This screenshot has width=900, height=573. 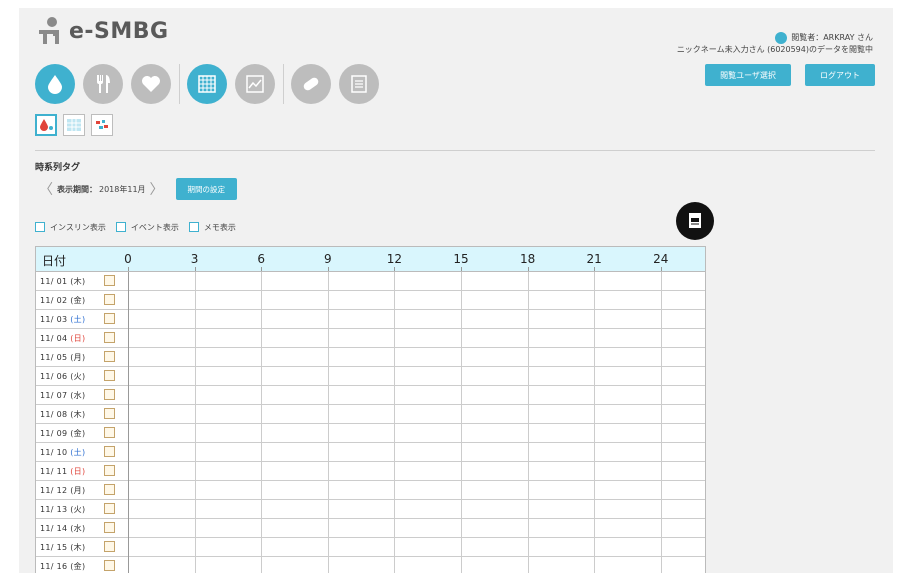 I want to click on row-date: 11/ 05 (月), so click(x=62, y=357).